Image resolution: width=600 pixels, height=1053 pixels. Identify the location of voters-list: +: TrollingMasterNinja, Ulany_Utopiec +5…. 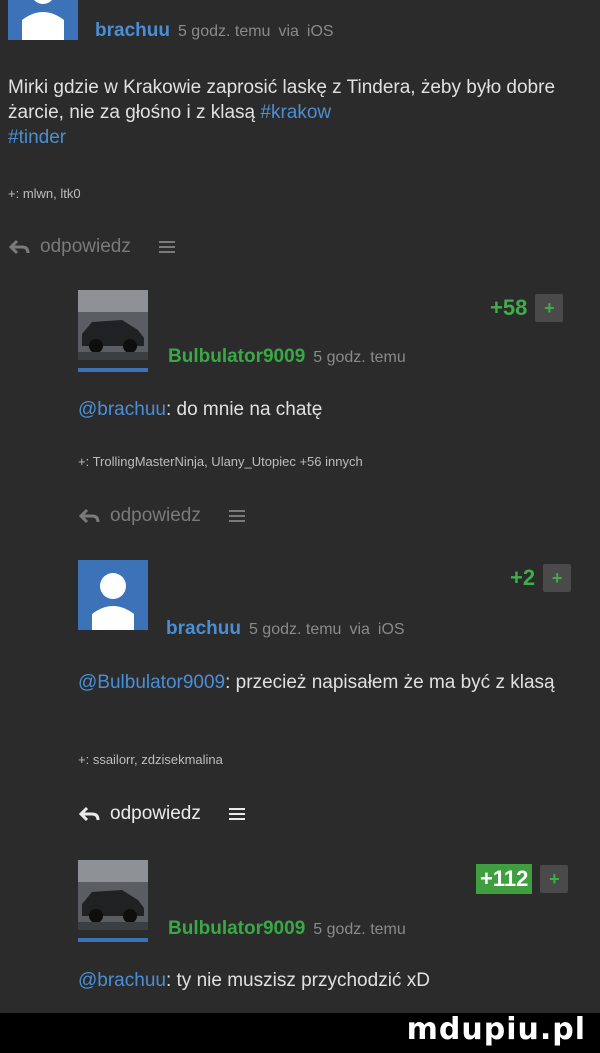
(220, 461).